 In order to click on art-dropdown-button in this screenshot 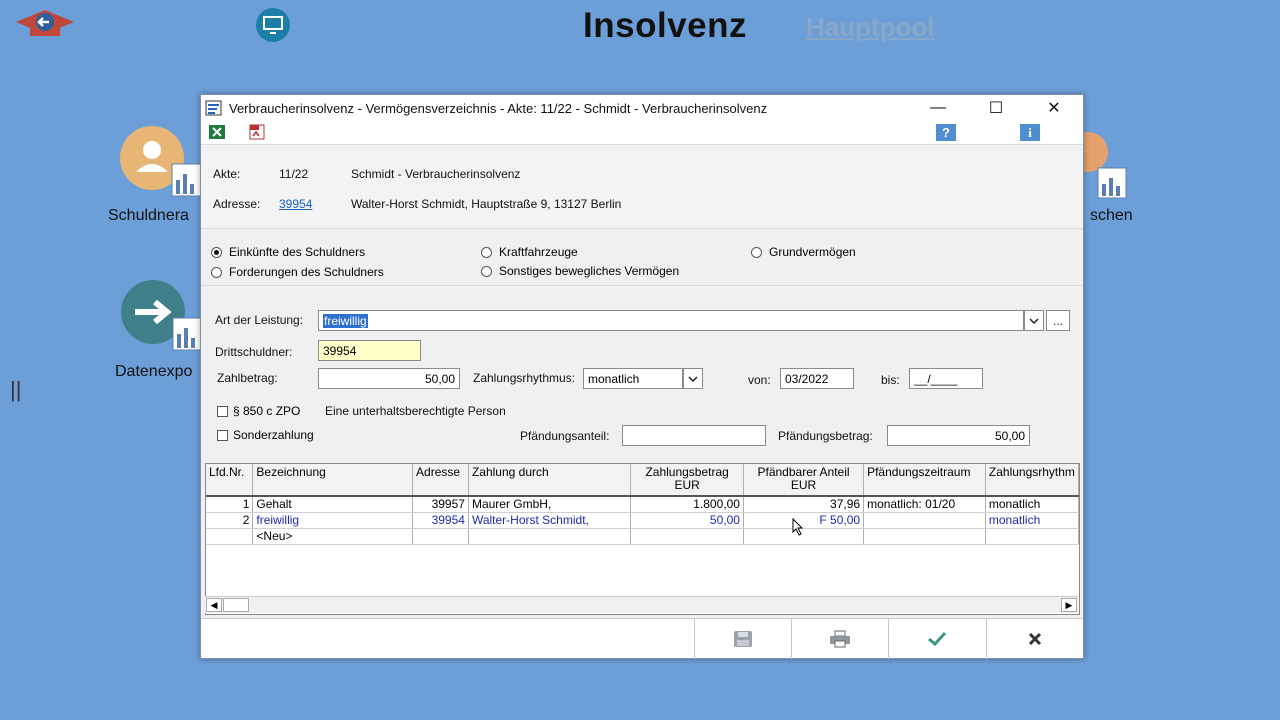, I will do `click(1034, 320)`.